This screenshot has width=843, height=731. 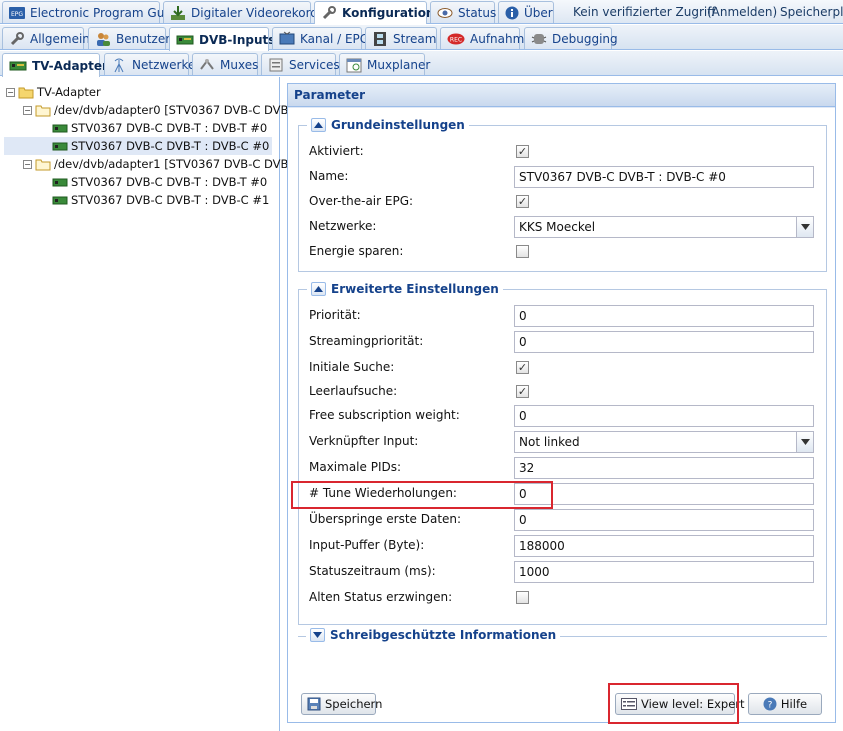 I want to click on field-label: Alten Status erzwingen:, so click(x=381, y=597).